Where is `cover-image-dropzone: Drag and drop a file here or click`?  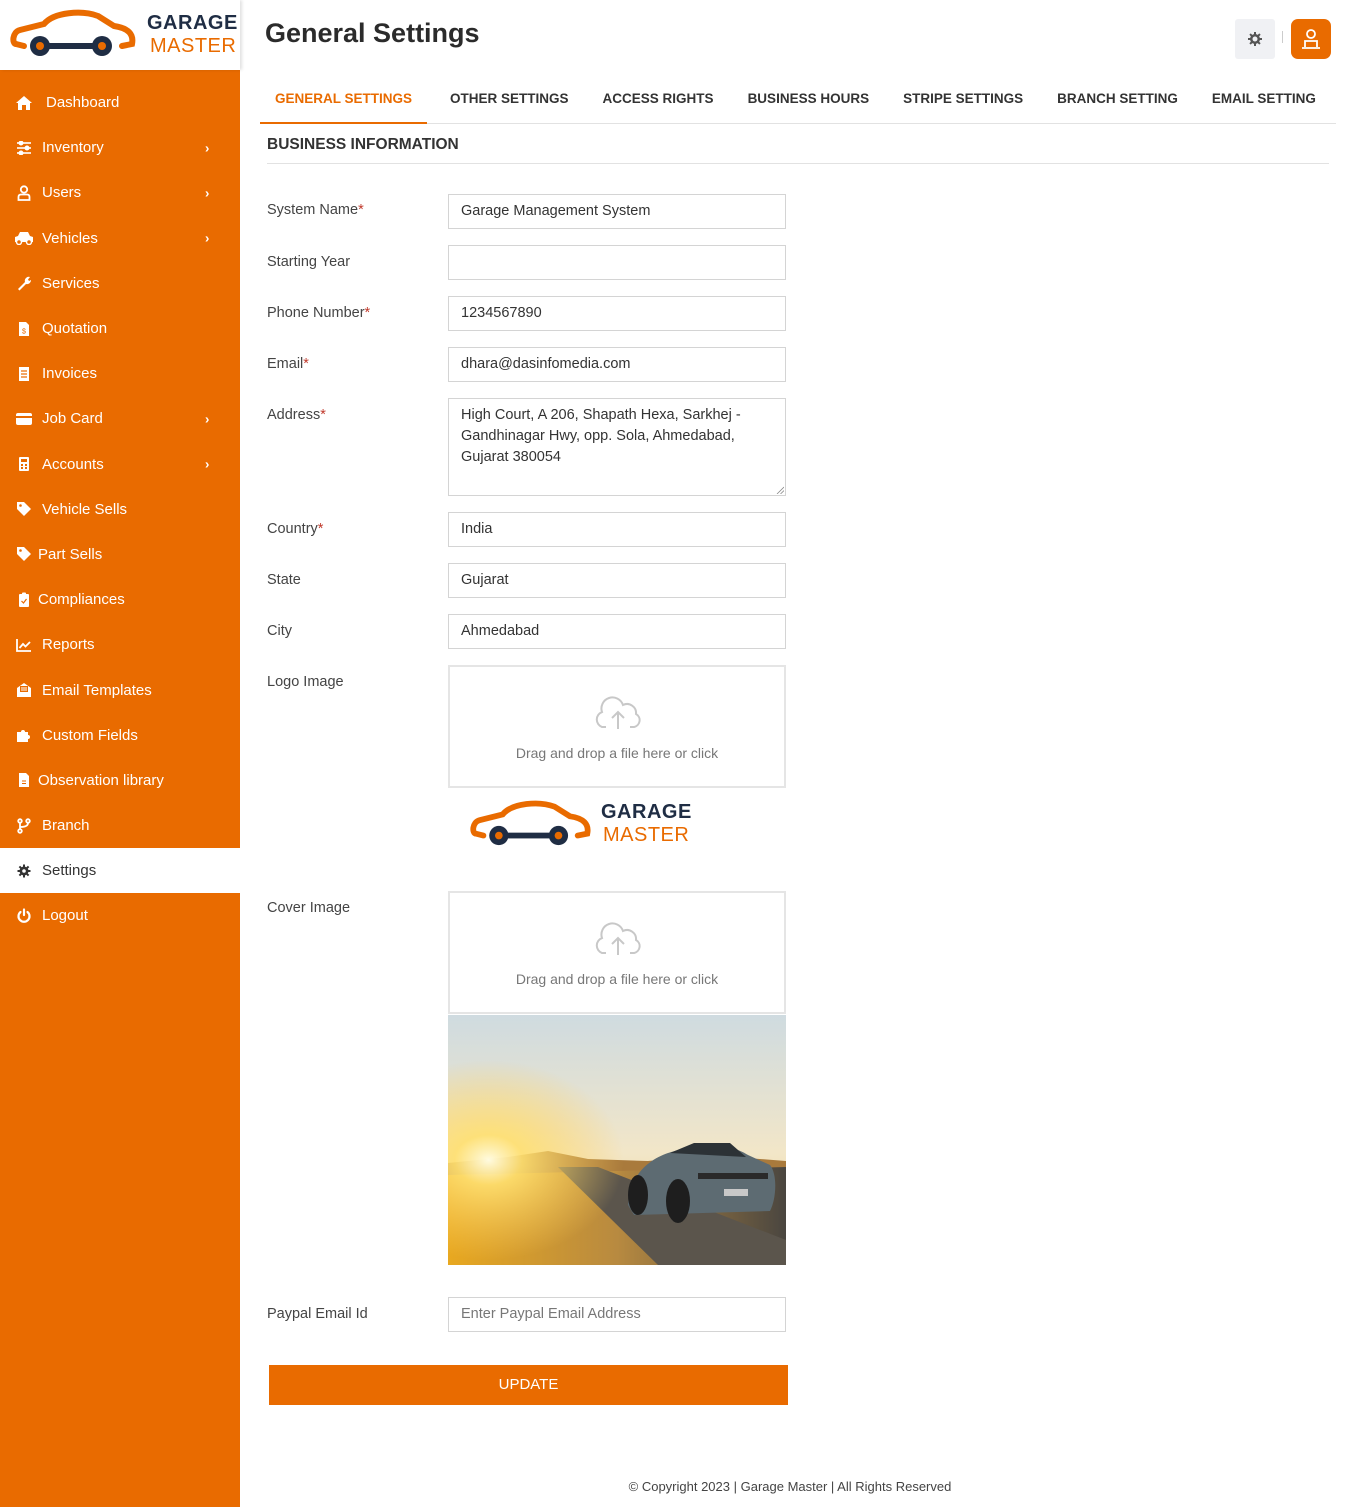 cover-image-dropzone: Drag and drop a file here or click is located at coordinates (617, 952).